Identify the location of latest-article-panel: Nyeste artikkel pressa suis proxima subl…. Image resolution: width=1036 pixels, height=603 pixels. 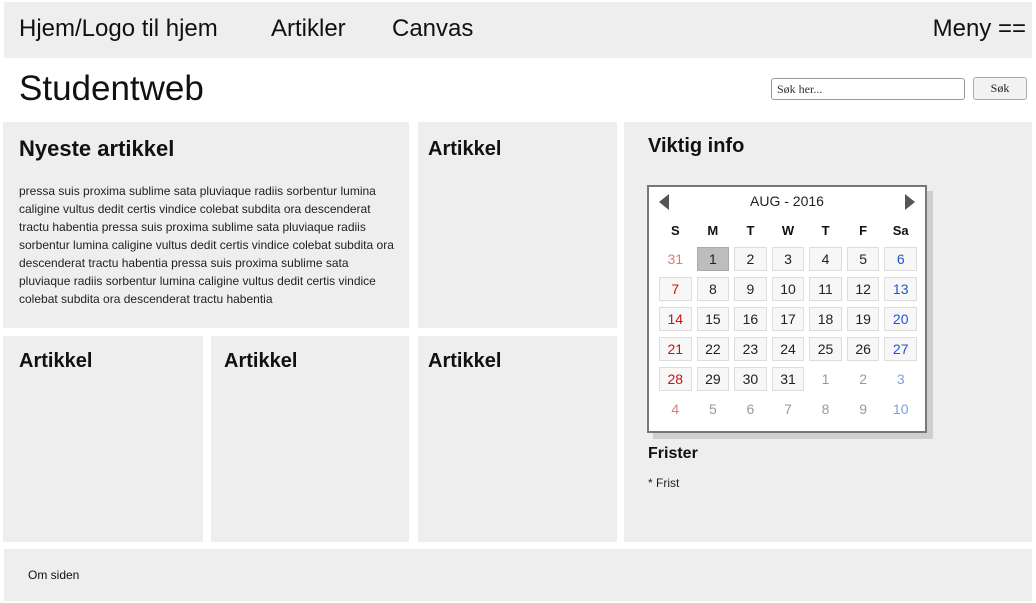
(206, 225).